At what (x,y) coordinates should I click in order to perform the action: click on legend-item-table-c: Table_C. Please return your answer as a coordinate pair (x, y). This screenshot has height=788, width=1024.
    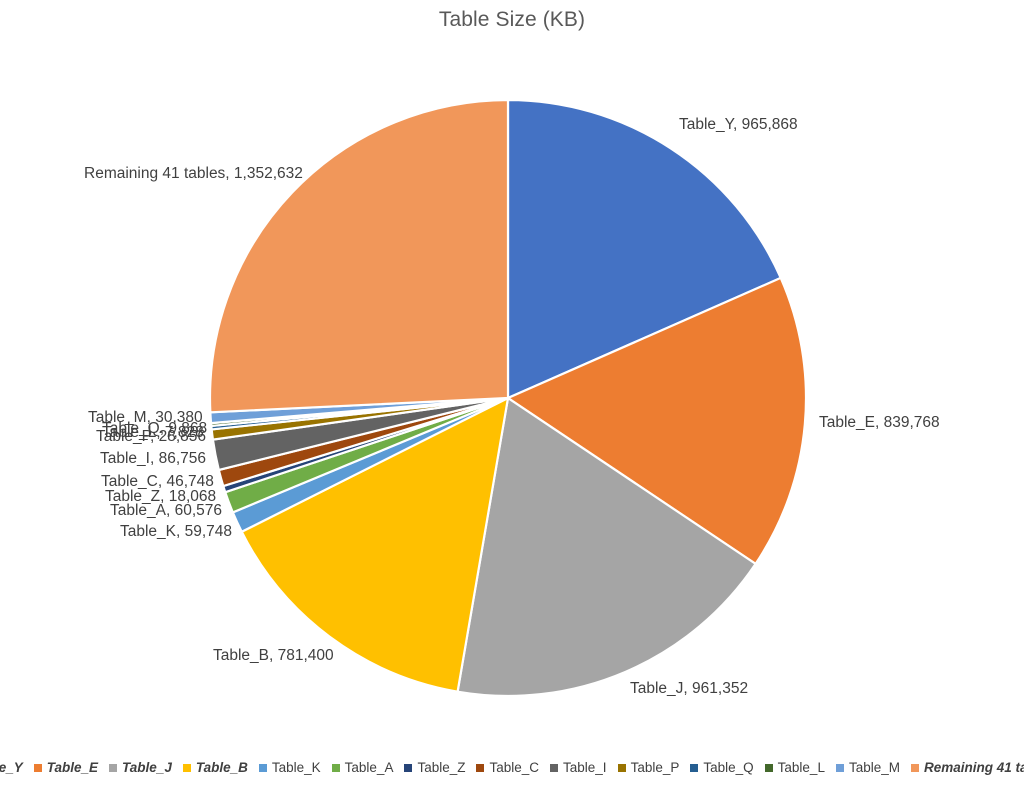
    Looking at the image, I should click on (507, 767).